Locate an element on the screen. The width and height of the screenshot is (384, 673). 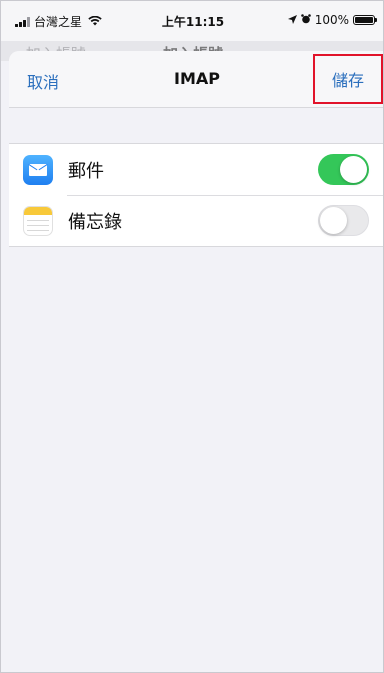
list-item-label: 備忘錄 is located at coordinates (95, 222).